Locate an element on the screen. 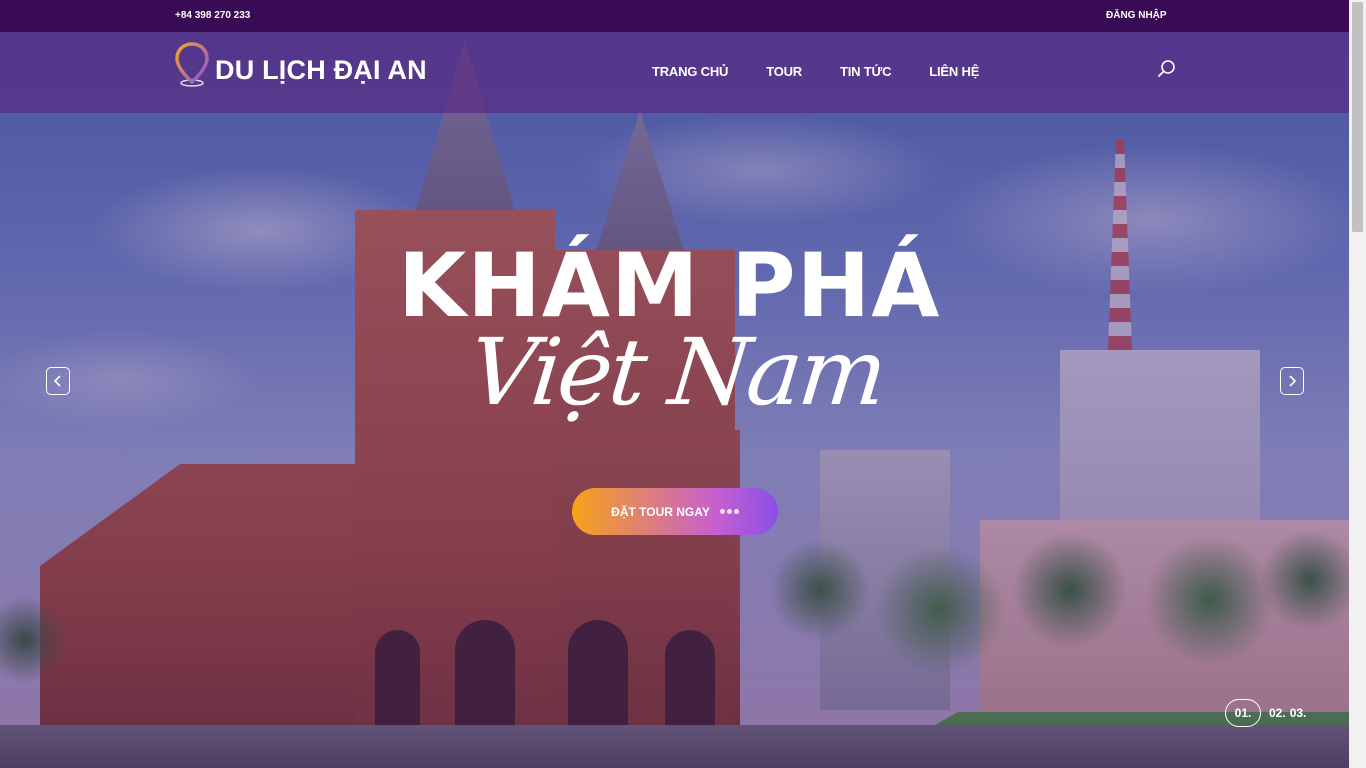 This screenshot has height=768, width=1366. book-tour-label: ĐẶT TOUR NGAY is located at coordinates (660, 511).